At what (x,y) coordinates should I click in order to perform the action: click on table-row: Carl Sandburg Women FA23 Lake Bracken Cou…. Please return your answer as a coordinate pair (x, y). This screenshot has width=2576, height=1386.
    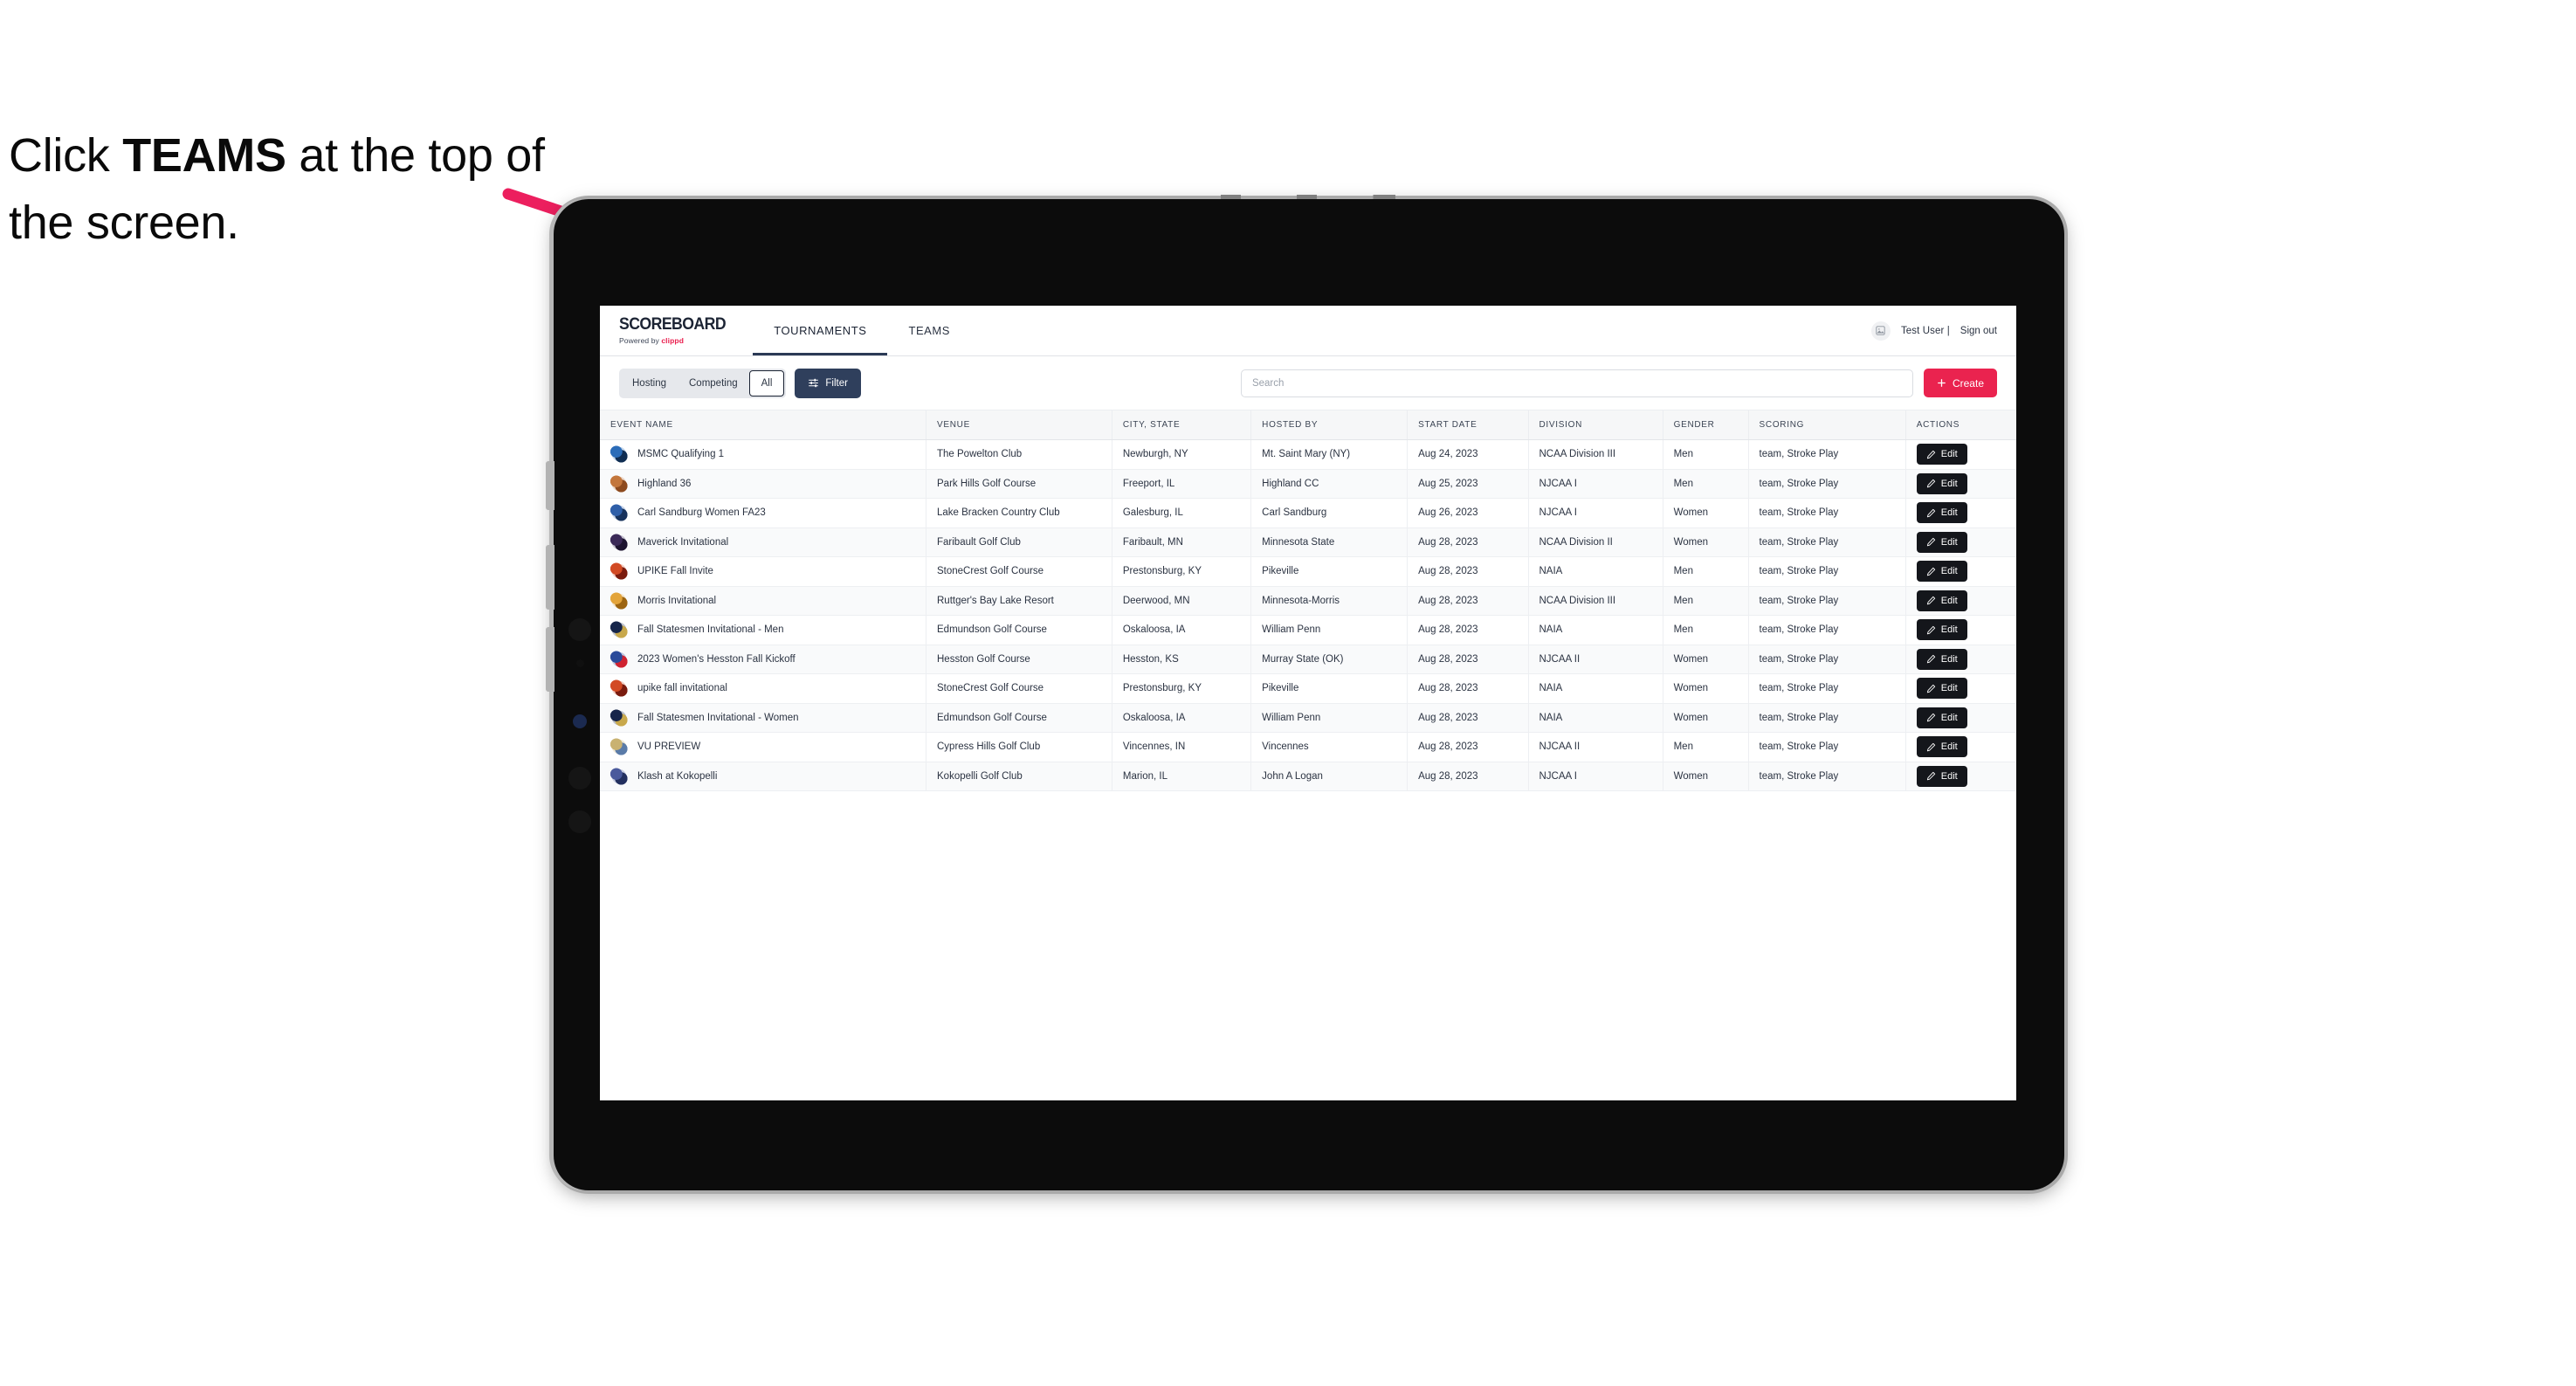
    Looking at the image, I should click on (1308, 513).